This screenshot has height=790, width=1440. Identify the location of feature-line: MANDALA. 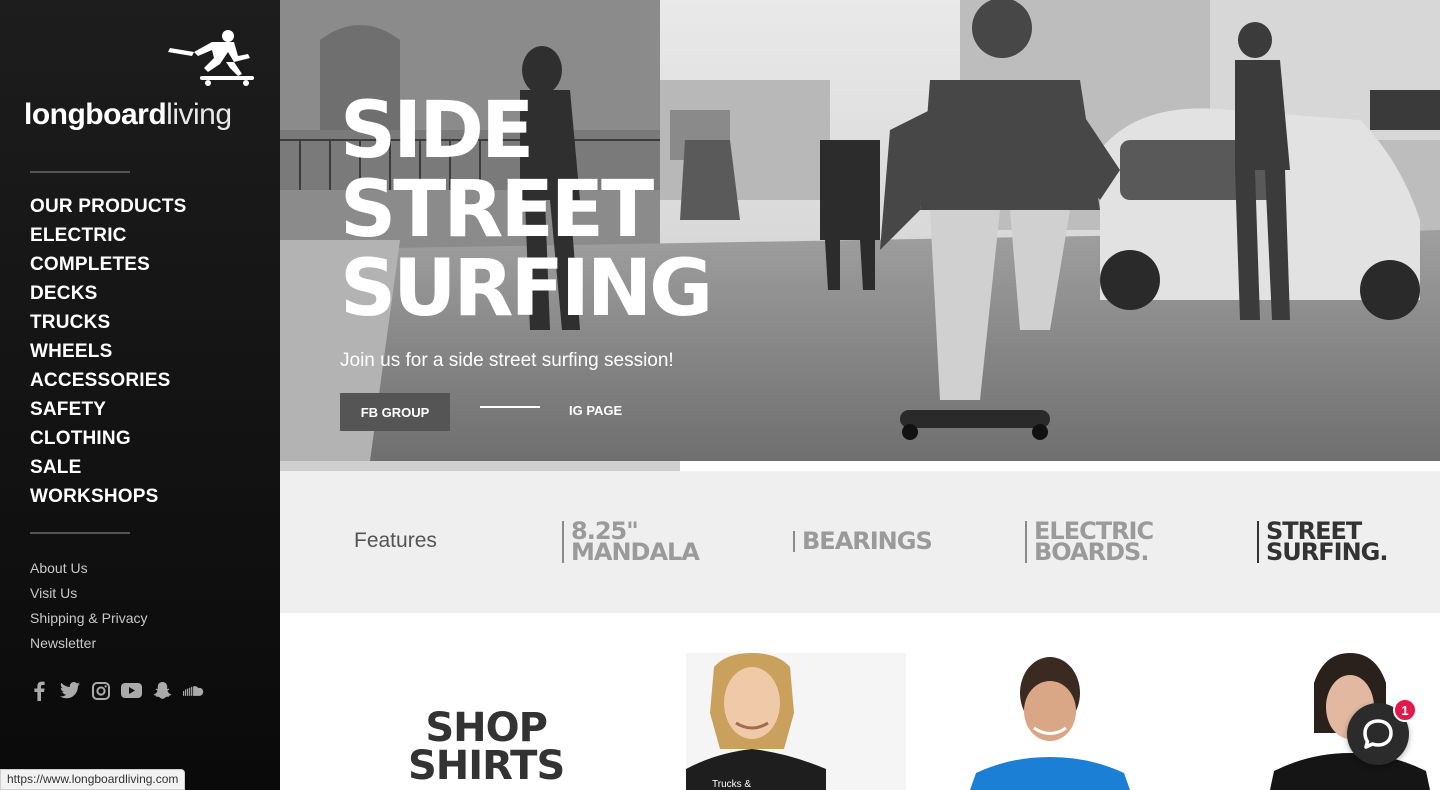
(635, 552).